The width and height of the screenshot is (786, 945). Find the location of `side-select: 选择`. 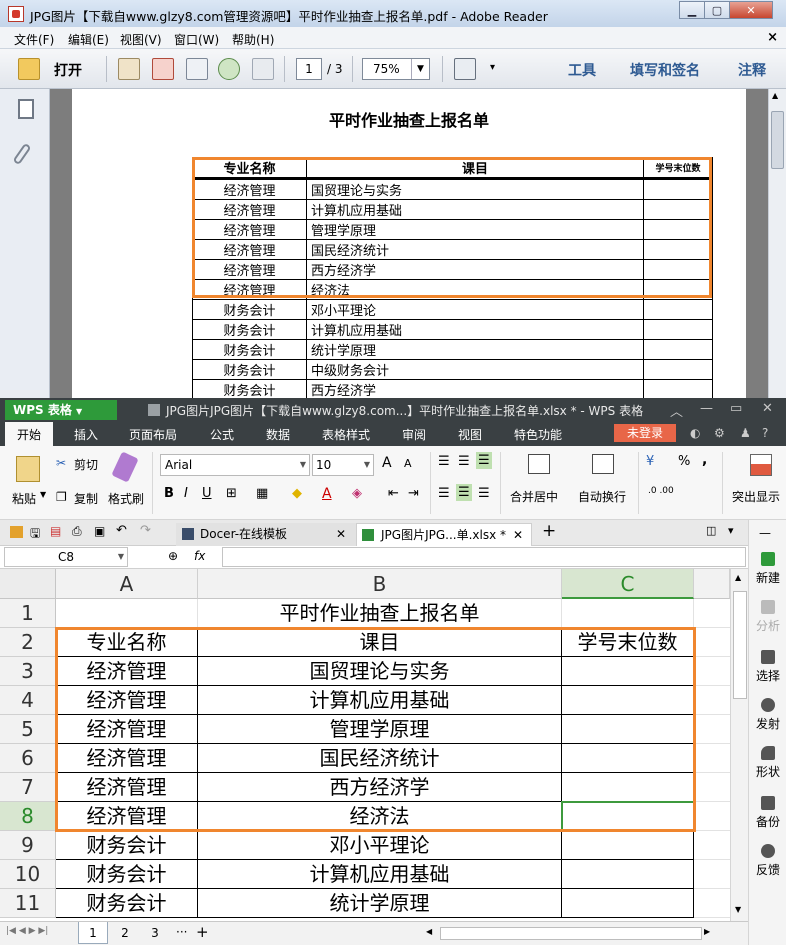

side-select: 选择 is located at coordinates (767, 667).